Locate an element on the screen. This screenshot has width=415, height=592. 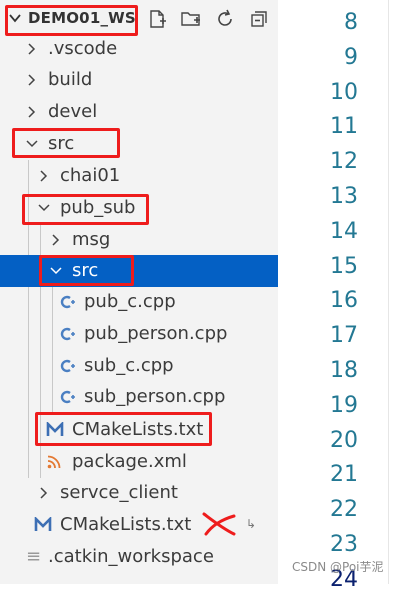
workspace-title: DEMO01_WS is located at coordinates (82, 18).